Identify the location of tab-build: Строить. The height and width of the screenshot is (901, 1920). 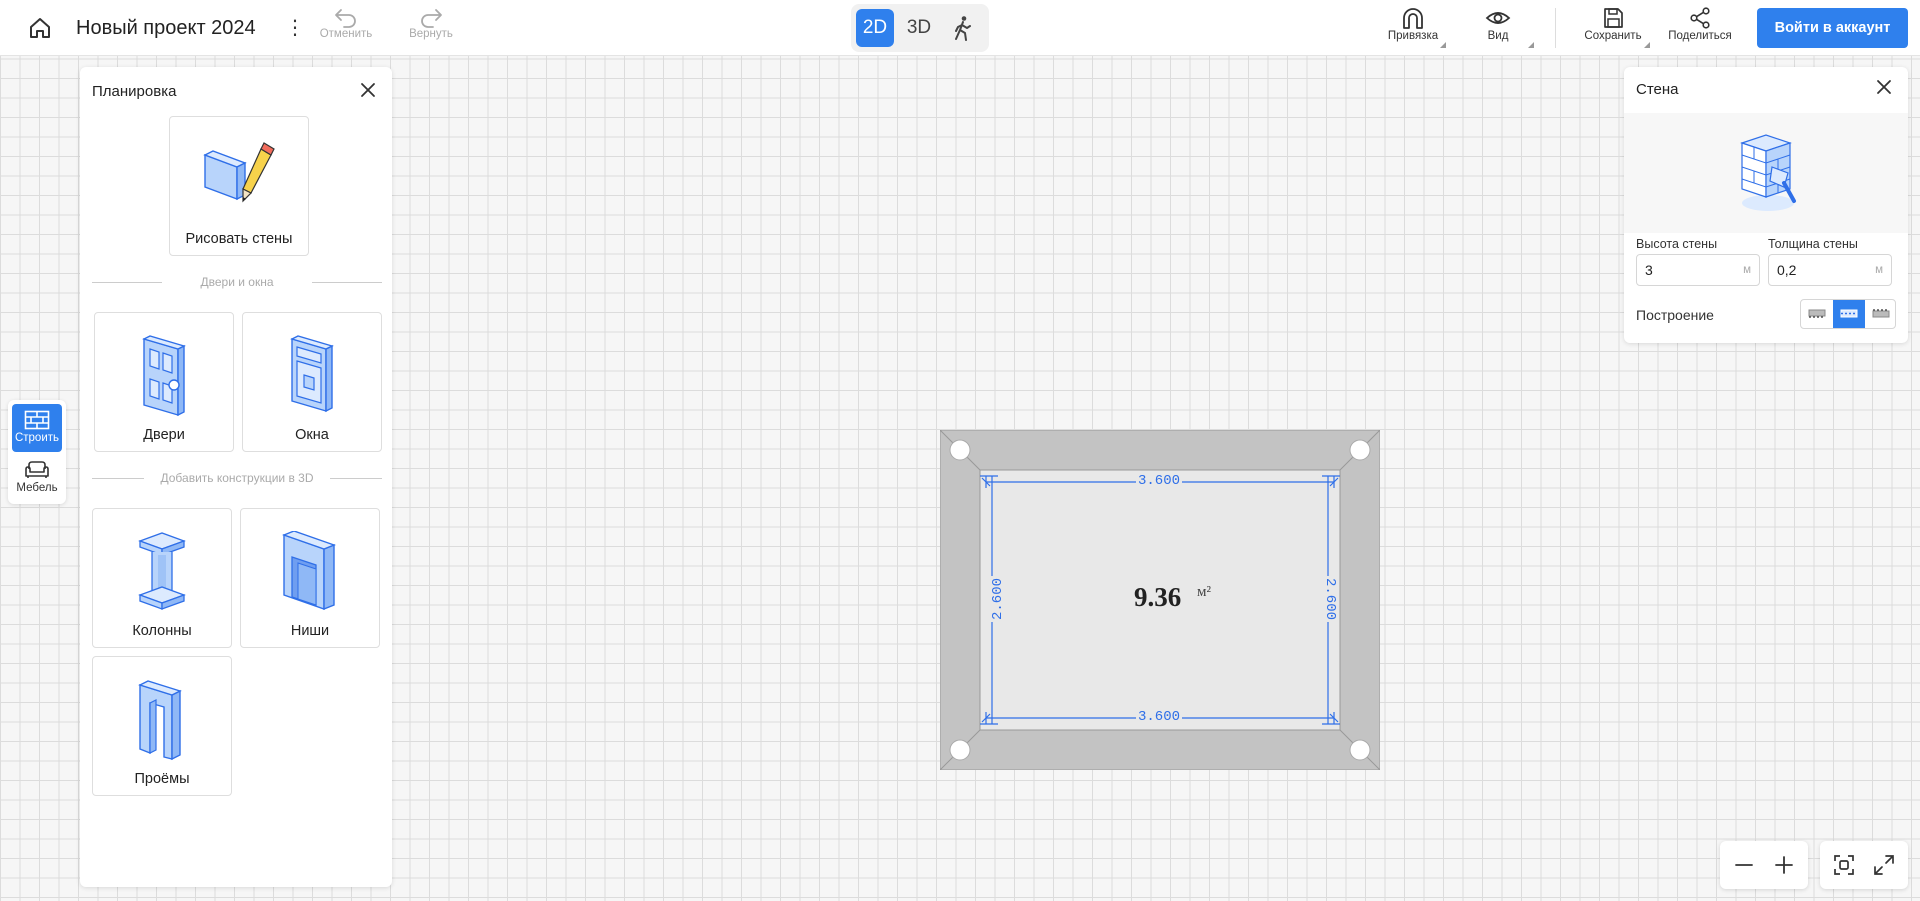
(37, 428).